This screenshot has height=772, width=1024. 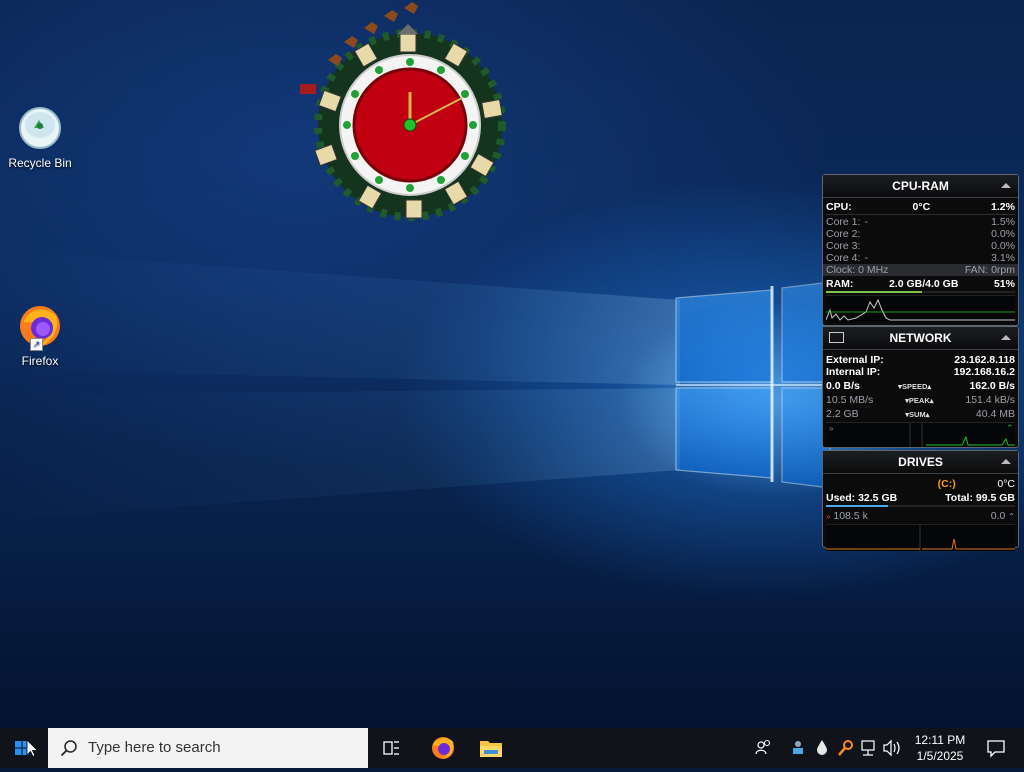 I want to click on network-header: NETWORK, so click(x=920, y=338).